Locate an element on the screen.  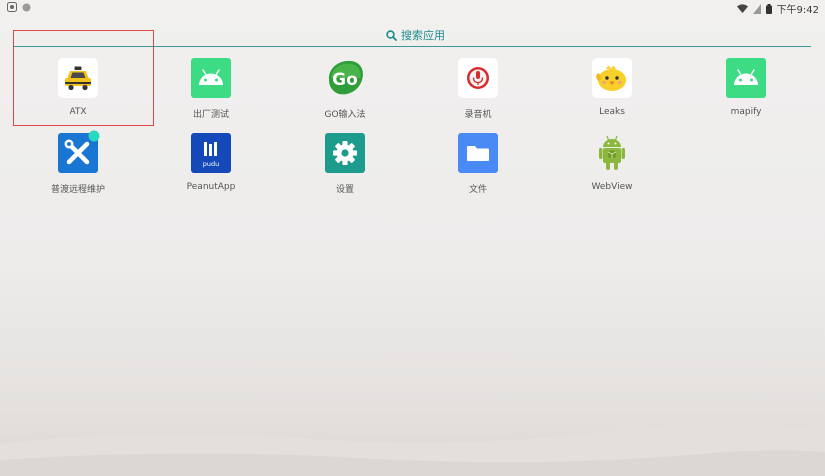
app-label: PeanutApp is located at coordinates (211, 187).